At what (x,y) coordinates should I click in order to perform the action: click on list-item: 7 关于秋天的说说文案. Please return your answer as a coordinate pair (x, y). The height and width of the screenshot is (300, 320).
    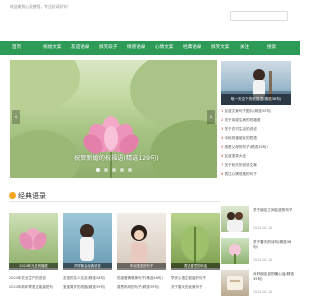
    Looking at the image, I should click on (239, 165).